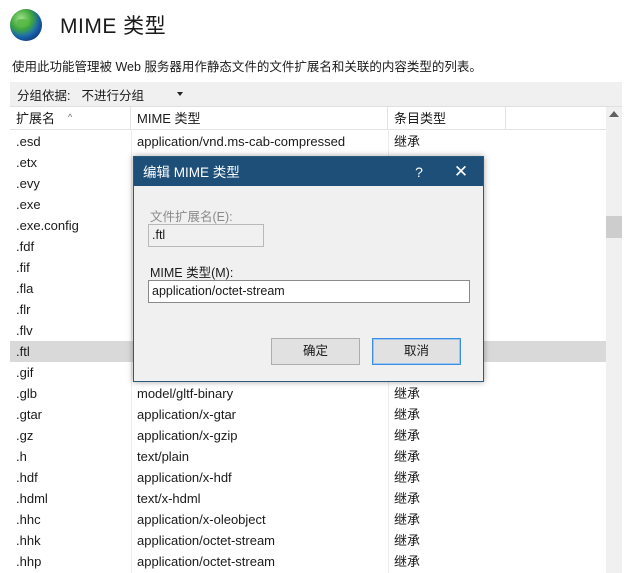 This screenshot has width=630, height=573. What do you see at coordinates (191, 172) in the screenshot?
I see `dialog-title: 编辑 MIME 类型` at bounding box center [191, 172].